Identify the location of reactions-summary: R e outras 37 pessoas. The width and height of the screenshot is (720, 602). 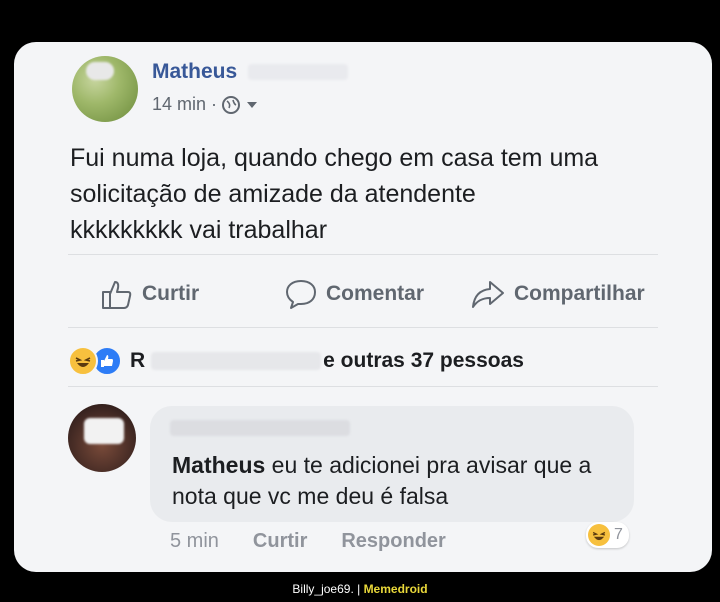
(296, 361).